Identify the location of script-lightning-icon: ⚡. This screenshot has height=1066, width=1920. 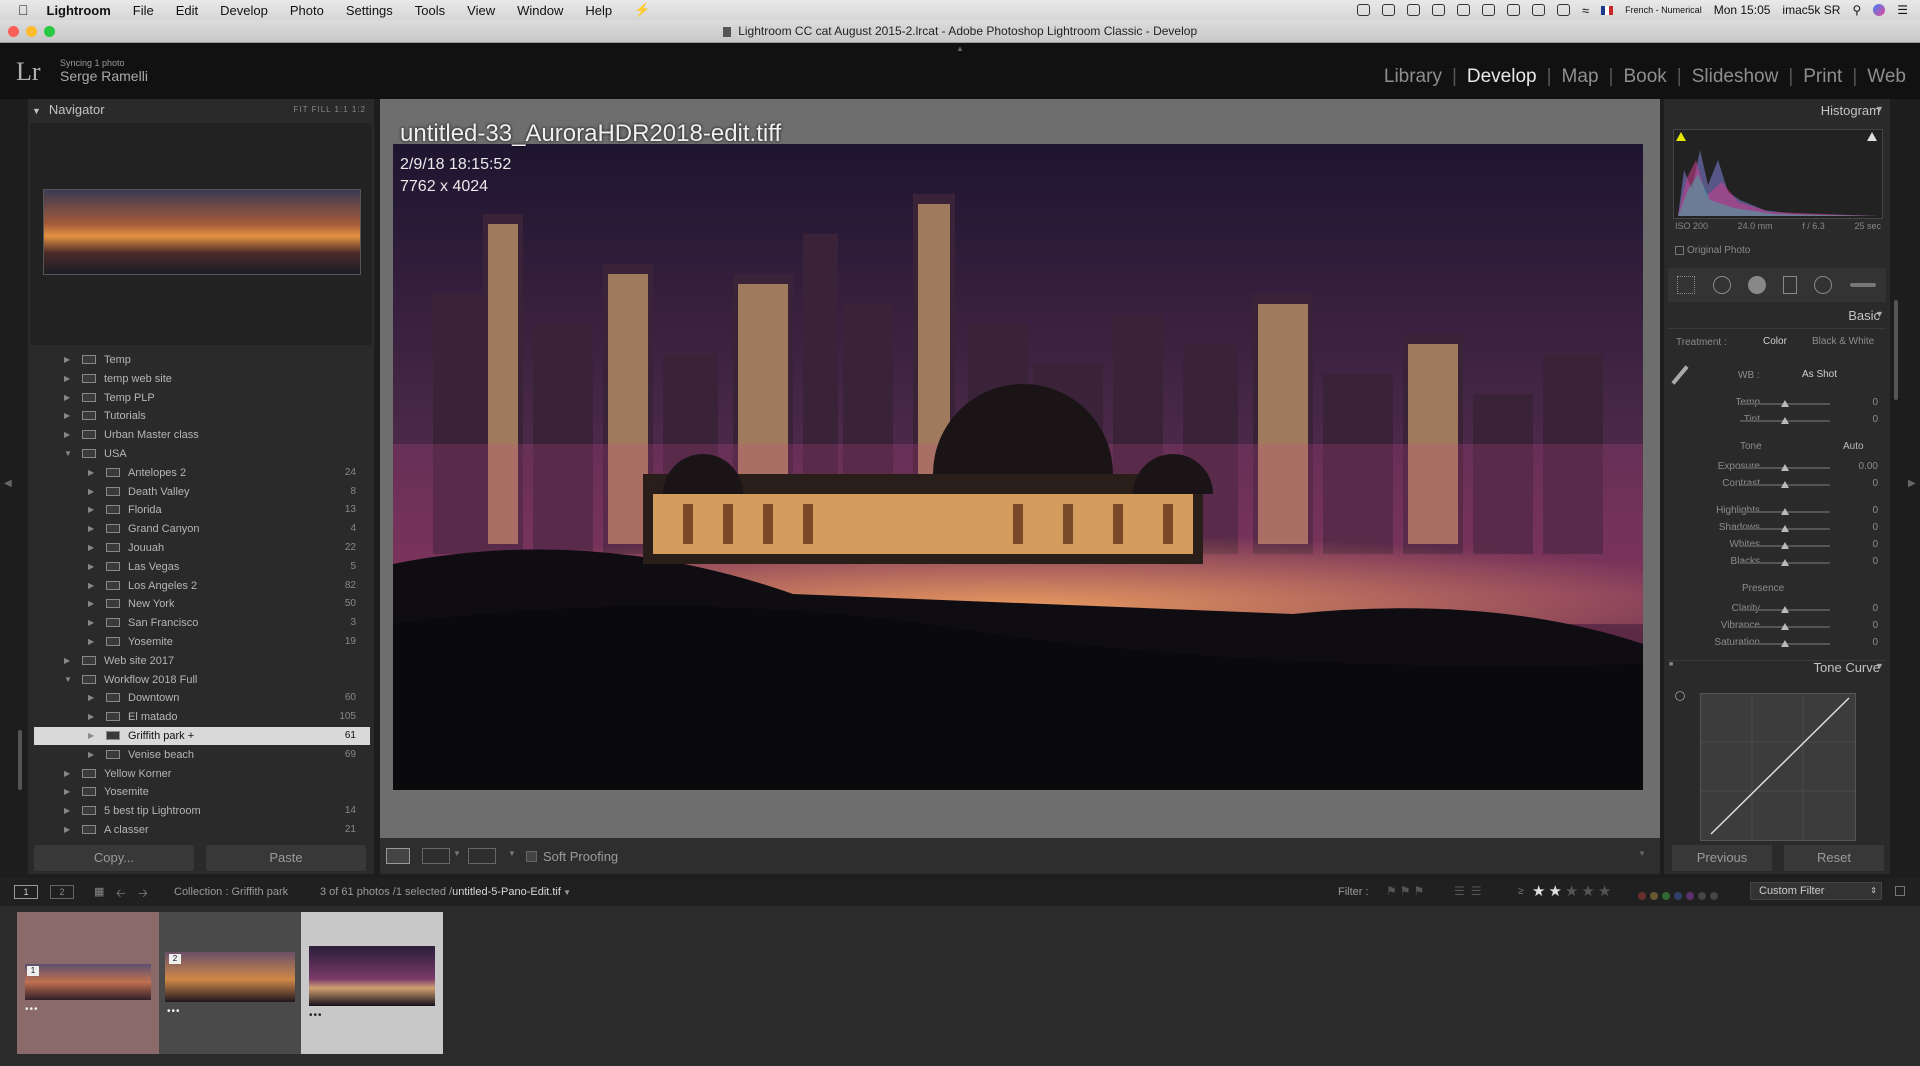
(642, 10).